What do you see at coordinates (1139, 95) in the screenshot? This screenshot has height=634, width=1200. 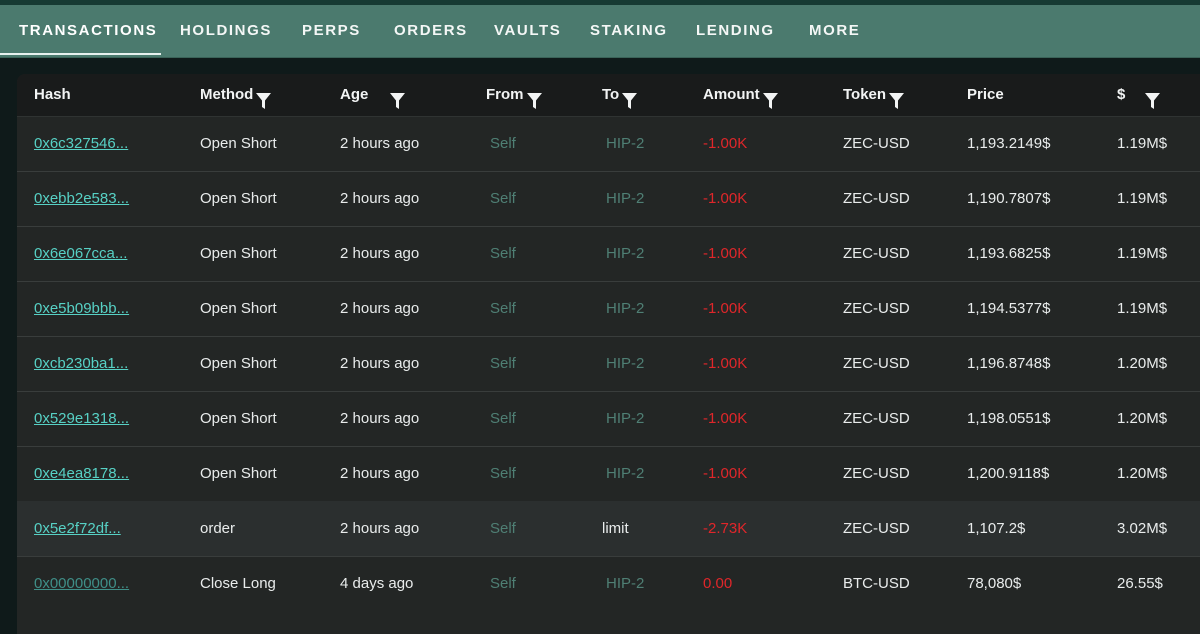 I see `column-header-usd: $` at bounding box center [1139, 95].